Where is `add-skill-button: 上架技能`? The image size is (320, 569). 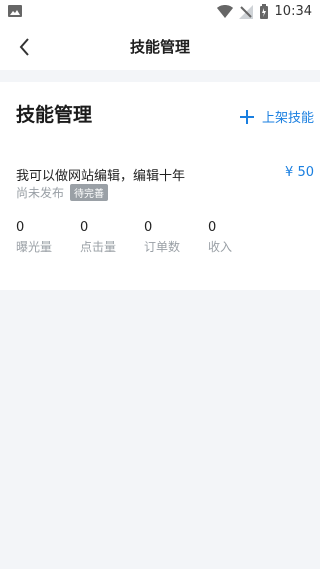
add-skill-button: 上架技能 is located at coordinates (276, 116).